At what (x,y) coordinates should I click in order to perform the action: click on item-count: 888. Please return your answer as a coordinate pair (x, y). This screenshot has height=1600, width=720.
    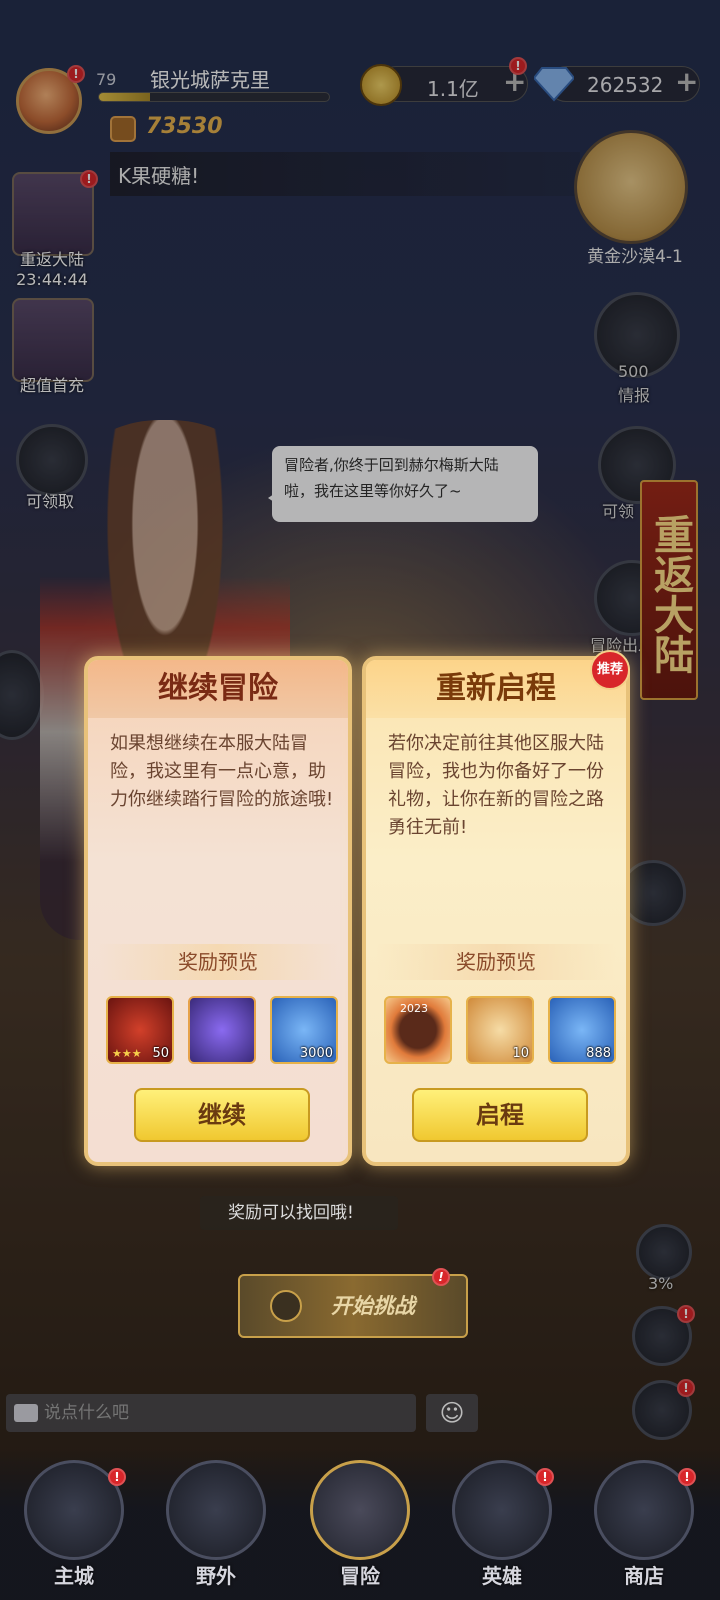
    Looking at the image, I should click on (598, 1053).